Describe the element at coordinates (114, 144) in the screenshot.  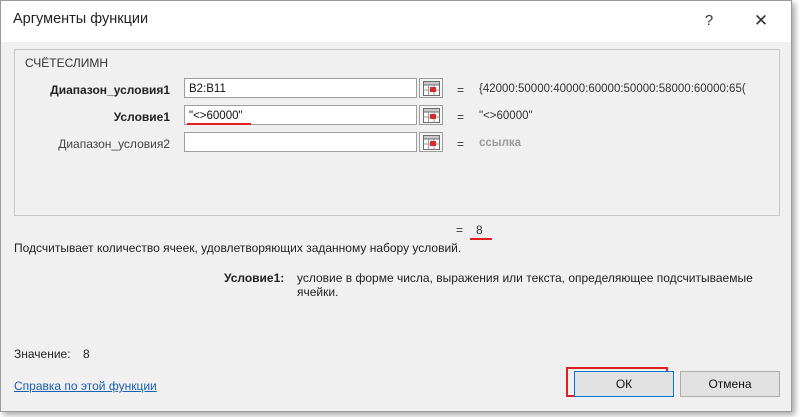
I see `arg-label-criteria-range2: Диапазон_условия2` at that location.